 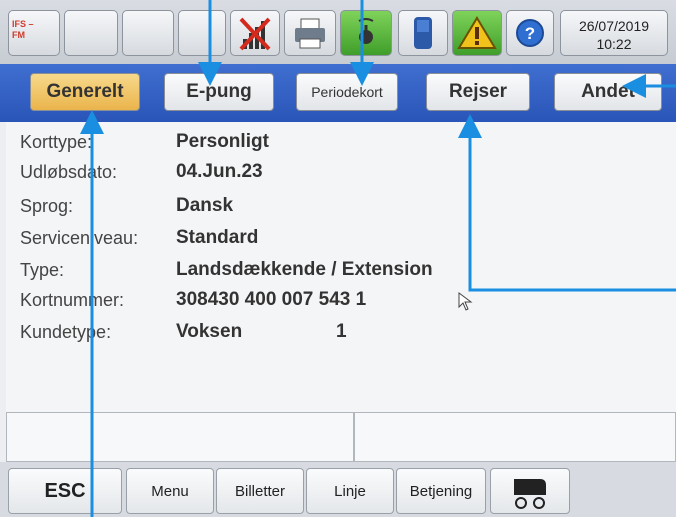 I want to click on stroller-button, so click(x=530, y=491).